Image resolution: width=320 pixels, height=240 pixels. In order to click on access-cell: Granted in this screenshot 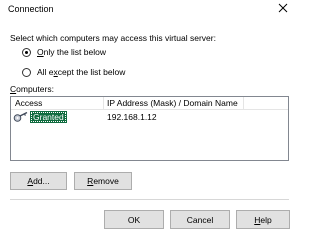, I will do `click(40, 117)`.